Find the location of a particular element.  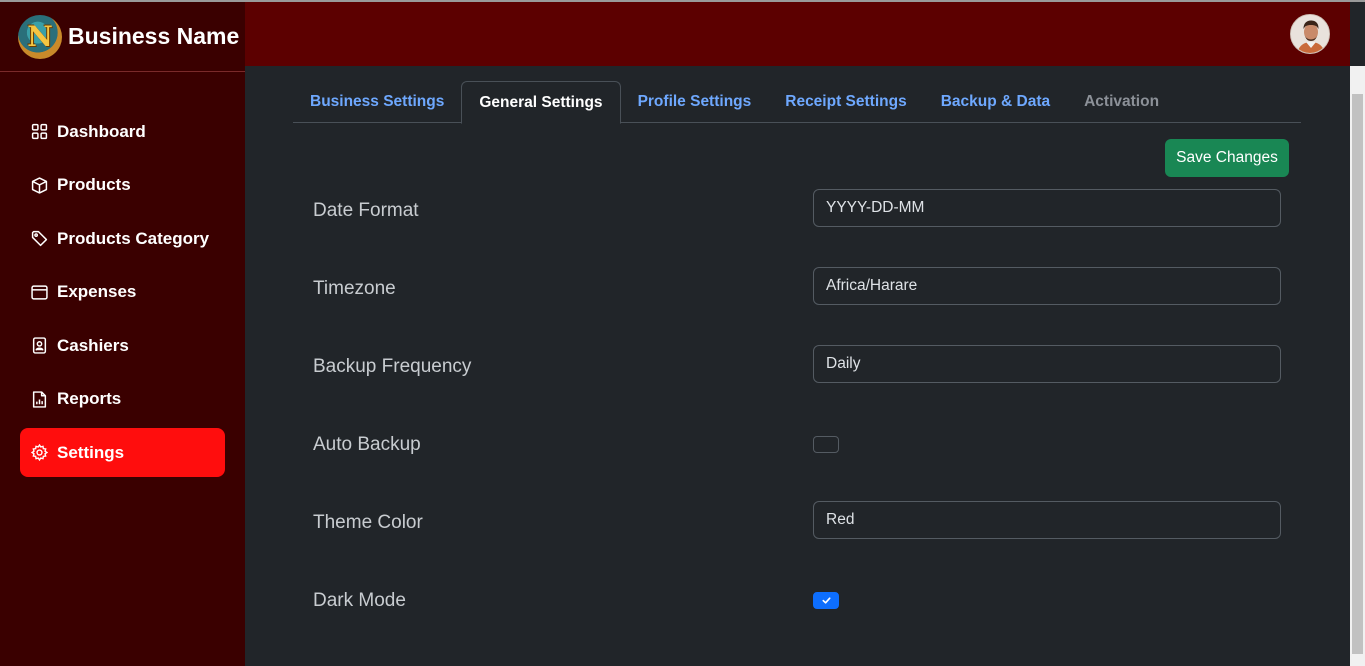

sidebar-item-label: Cashiers is located at coordinates (93, 345).